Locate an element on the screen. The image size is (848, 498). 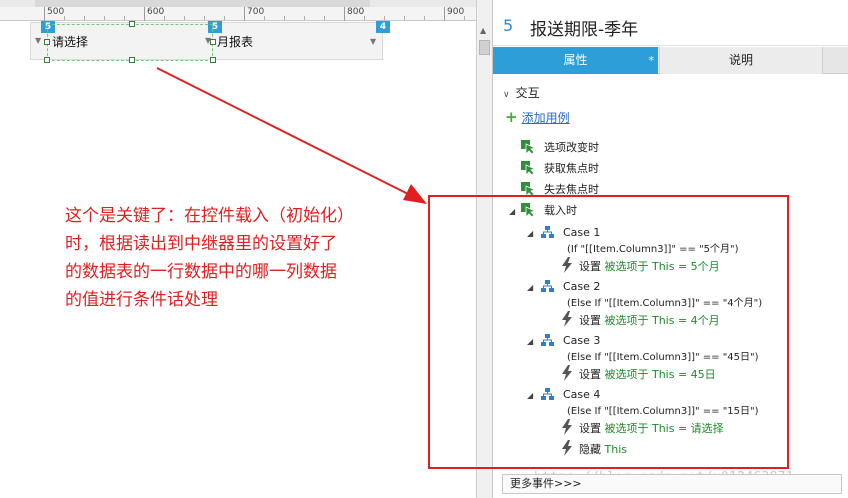
tab-properties: 属性 * is located at coordinates (575, 60).